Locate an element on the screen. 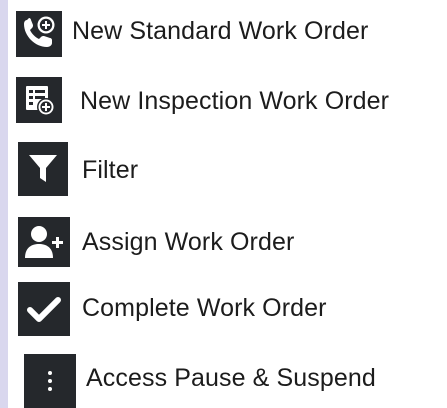  check-icon is located at coordinates (44, 309).